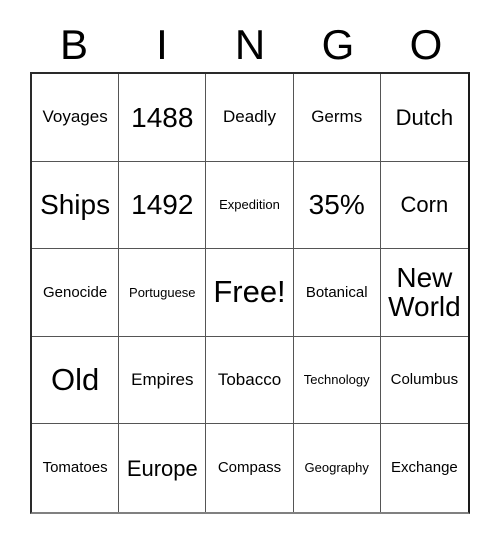 This screenshot has height=544, width=500. I want to click on bingo-cell-label: Tomatoes, so click(75, 468).